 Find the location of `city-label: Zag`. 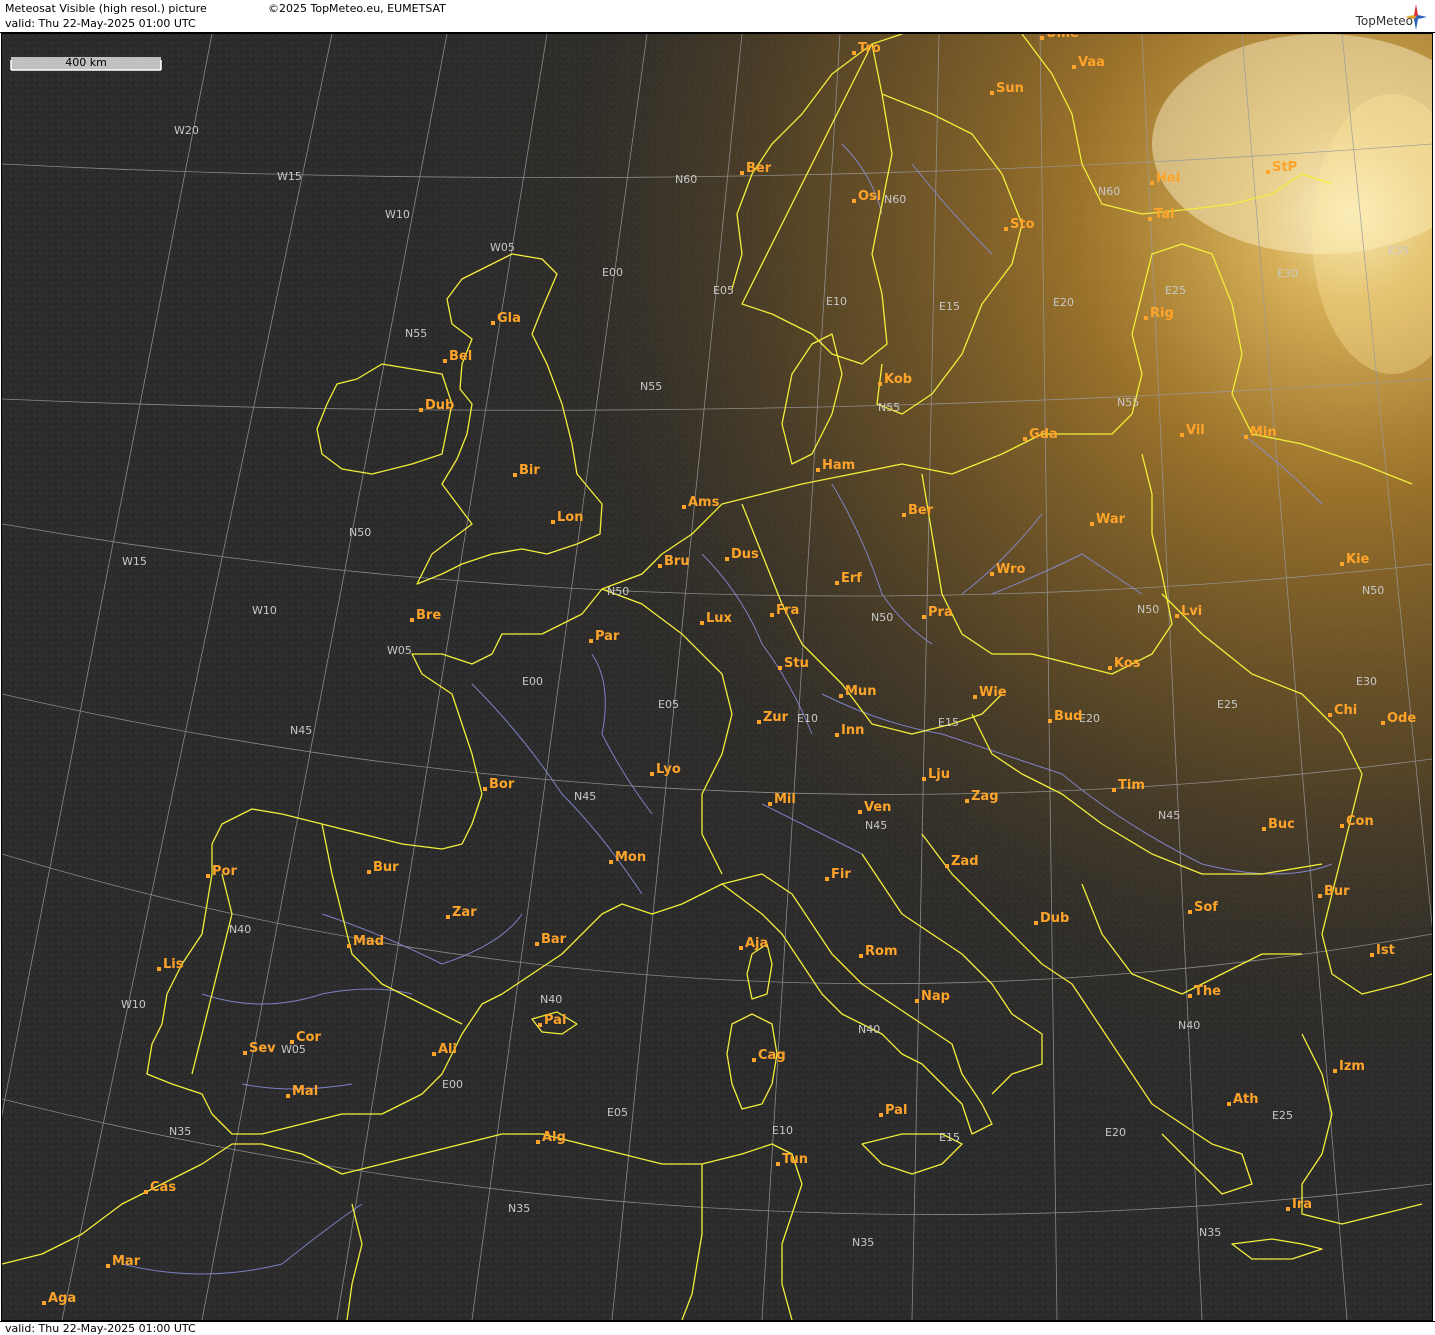

city-label: Zag is located at coordinates (985, 796).